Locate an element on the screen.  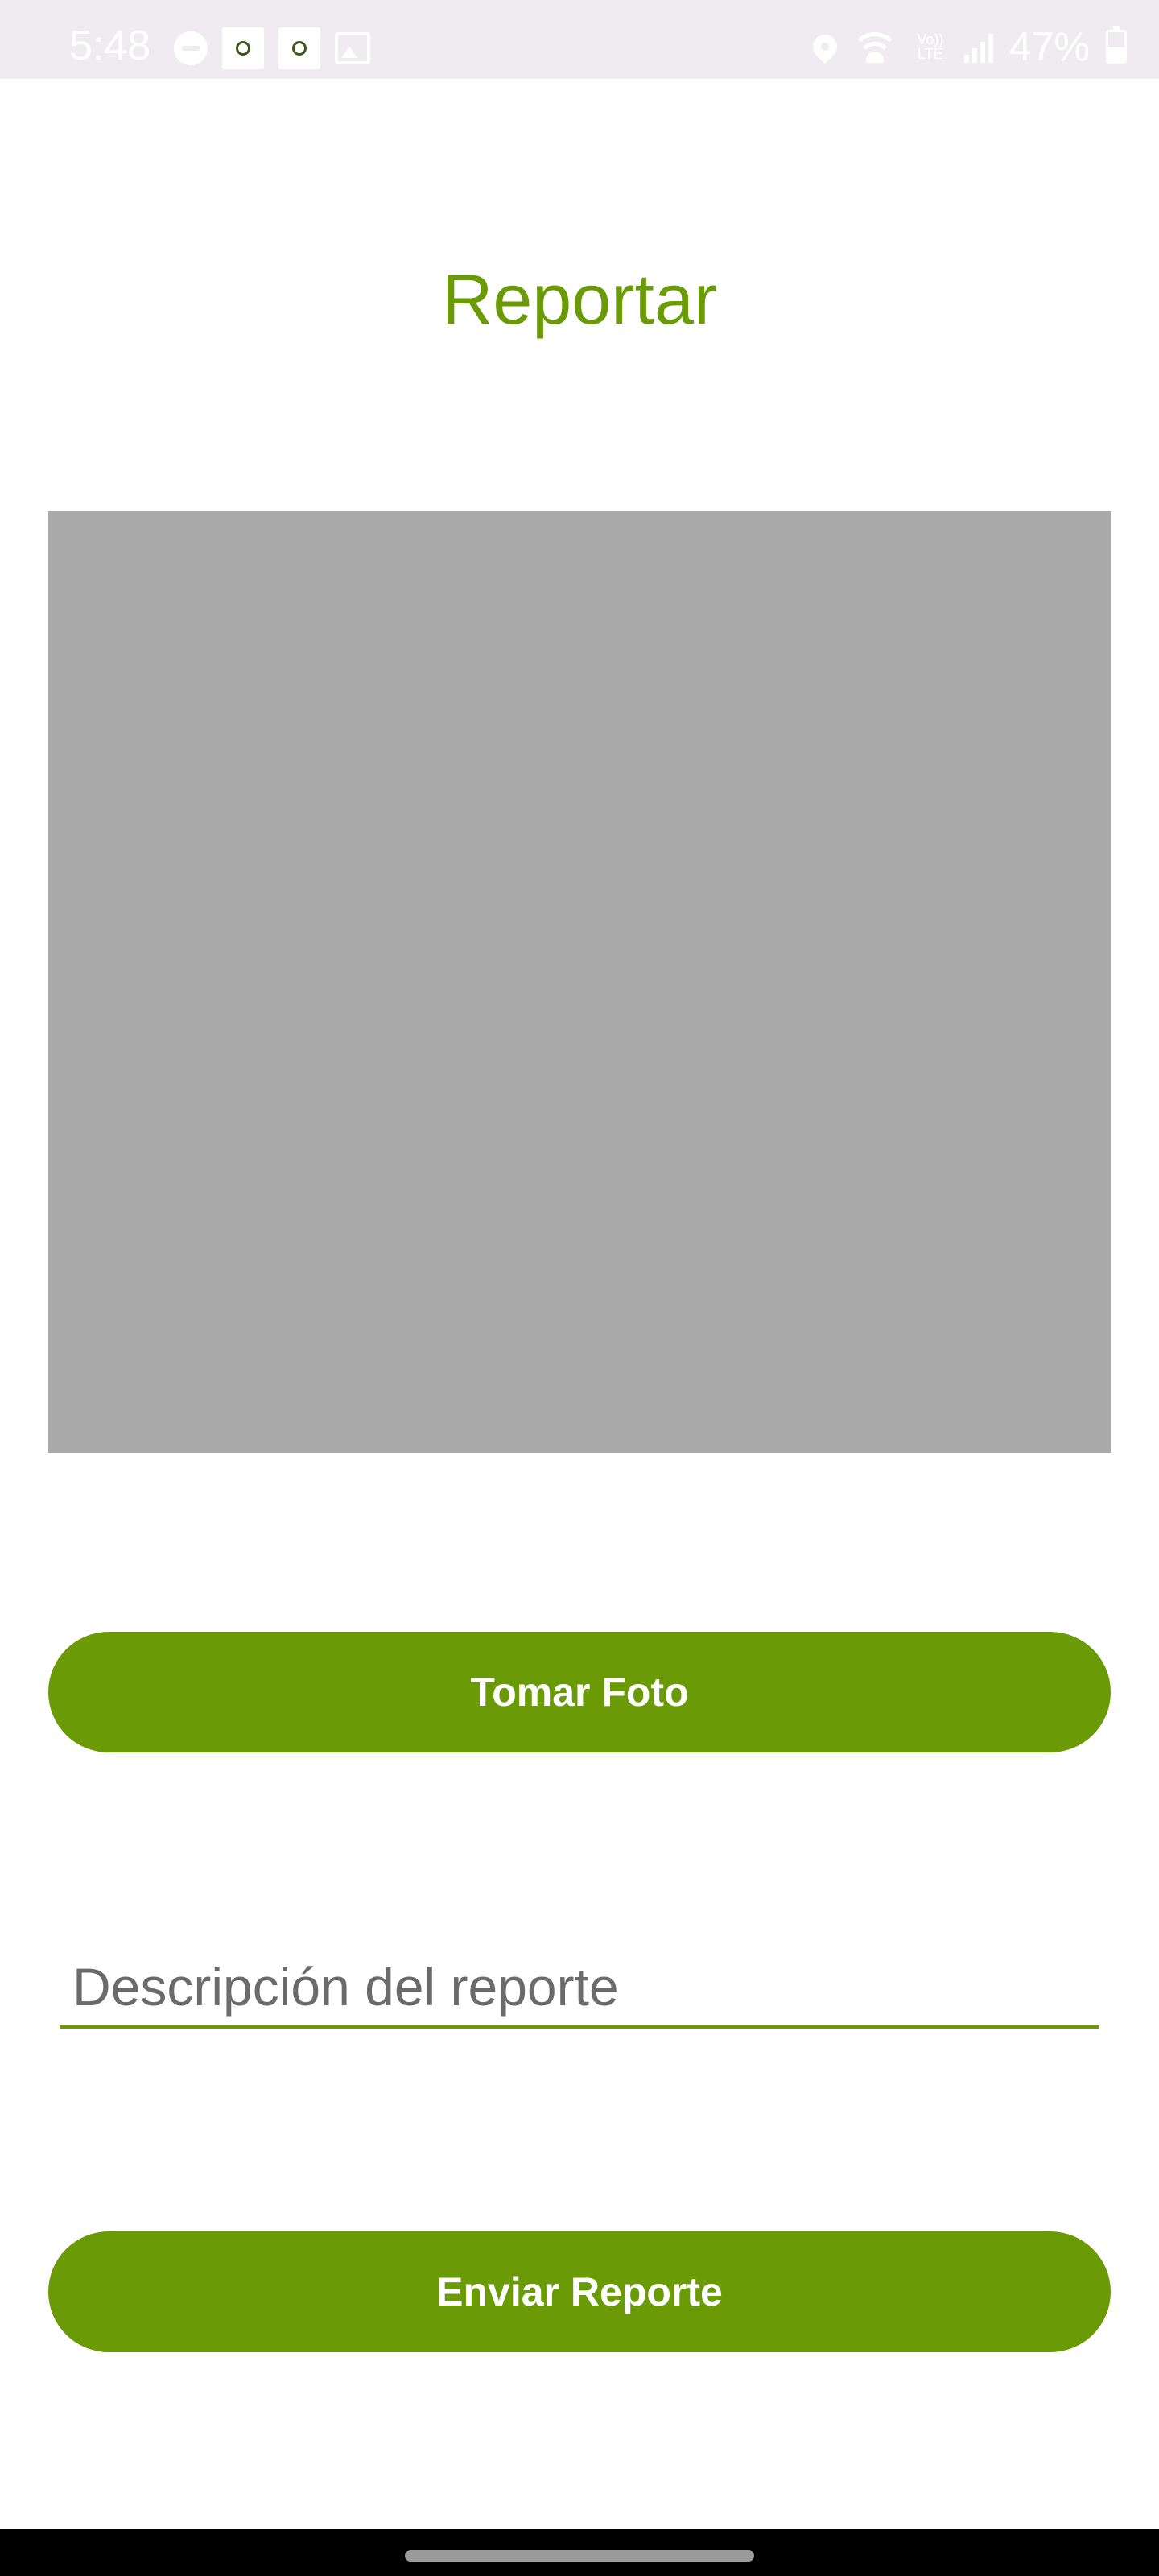
do-not-disturb-icon is located at coordinates (191, 48).